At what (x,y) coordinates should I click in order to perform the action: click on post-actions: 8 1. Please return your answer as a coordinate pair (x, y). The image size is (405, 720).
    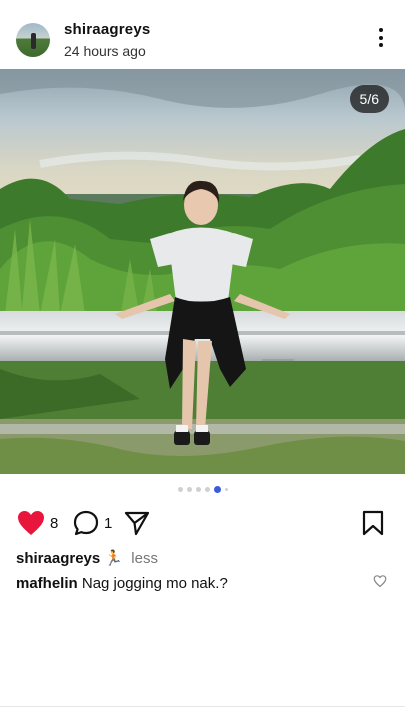
    Looking at the image, I should click on (202, 523).